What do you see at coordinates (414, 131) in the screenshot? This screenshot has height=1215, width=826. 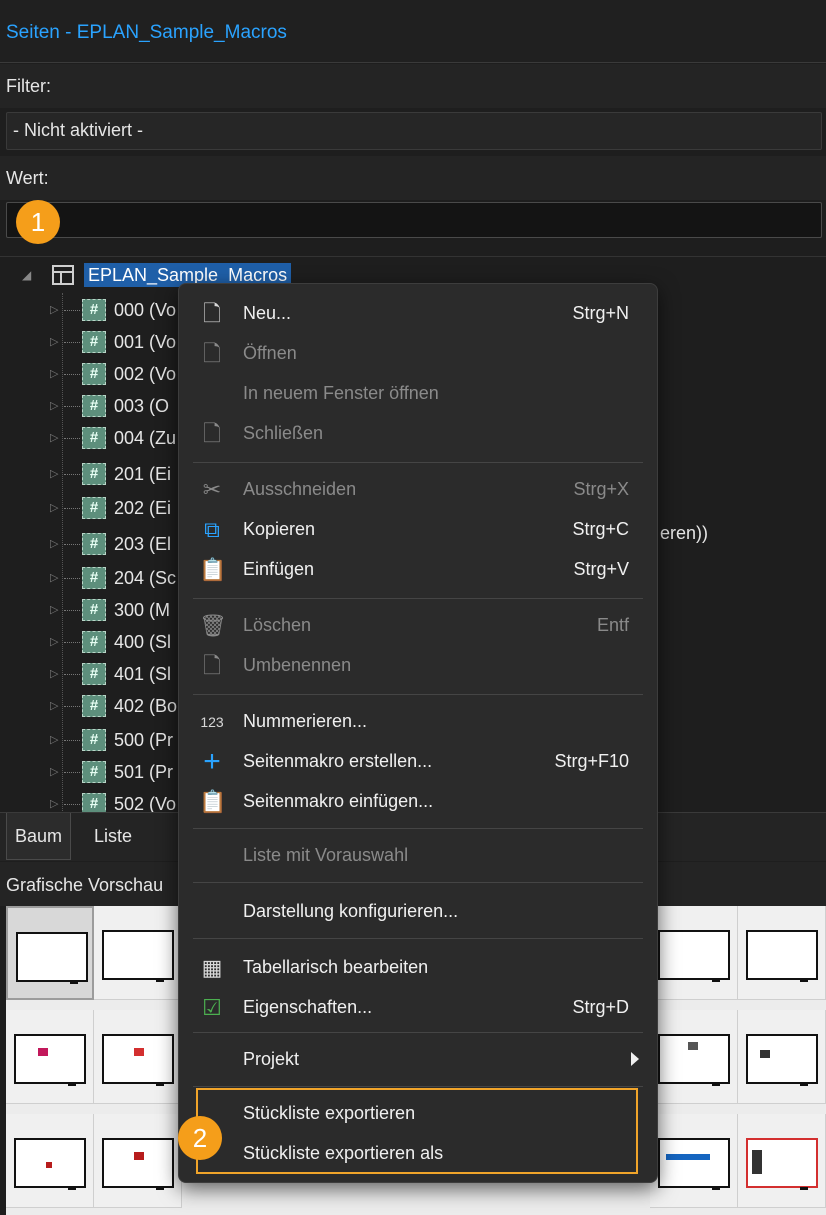 I see `filter-select: - Nicht aktiviert -` at bounding box center [414, 131].